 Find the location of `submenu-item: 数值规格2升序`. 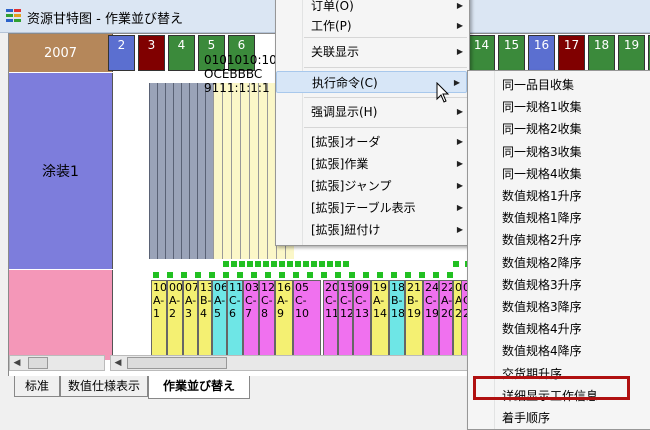

submenu-item: 数值规格2升序 is located at coordinates (559, 240).